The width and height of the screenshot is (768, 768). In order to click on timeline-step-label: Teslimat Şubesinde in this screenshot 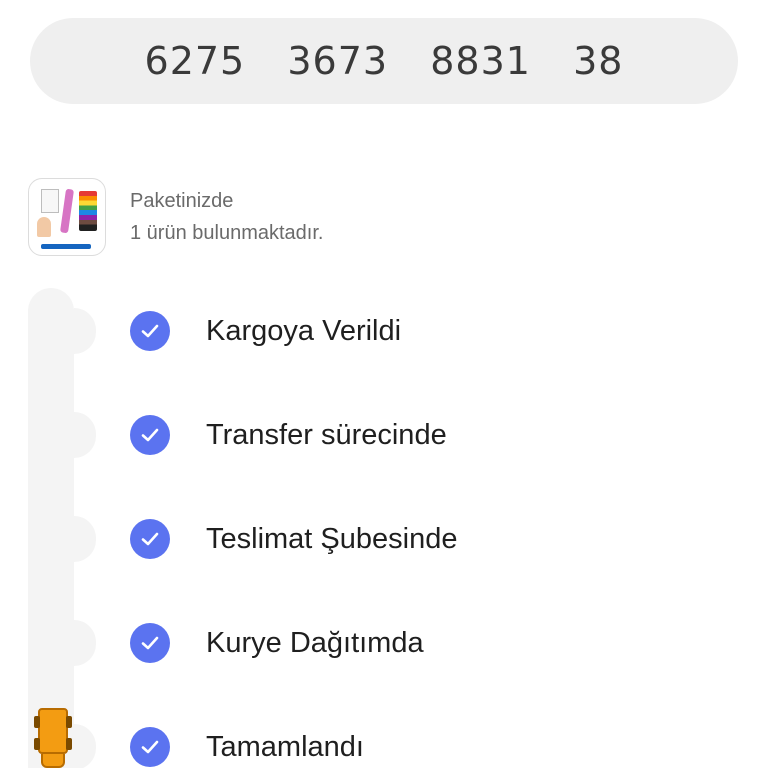, I will do `click(332, 538)`.